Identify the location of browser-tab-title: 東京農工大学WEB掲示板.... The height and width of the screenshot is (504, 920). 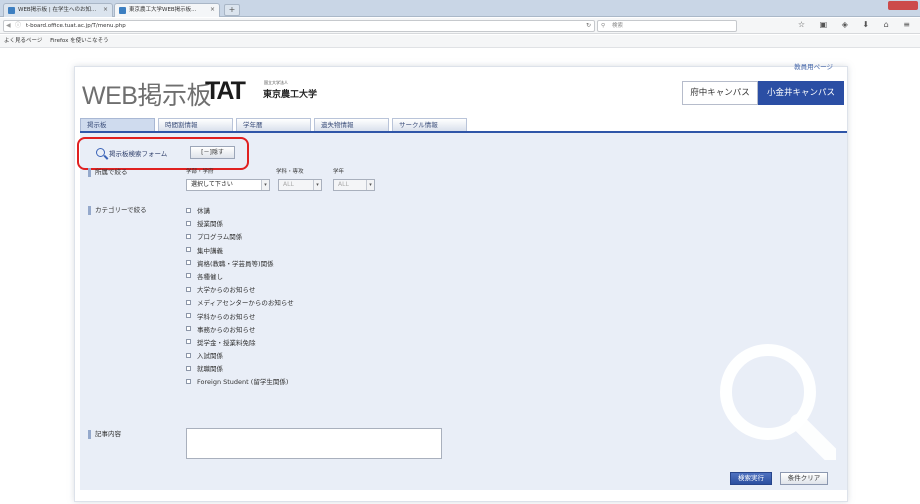
(163, 10).